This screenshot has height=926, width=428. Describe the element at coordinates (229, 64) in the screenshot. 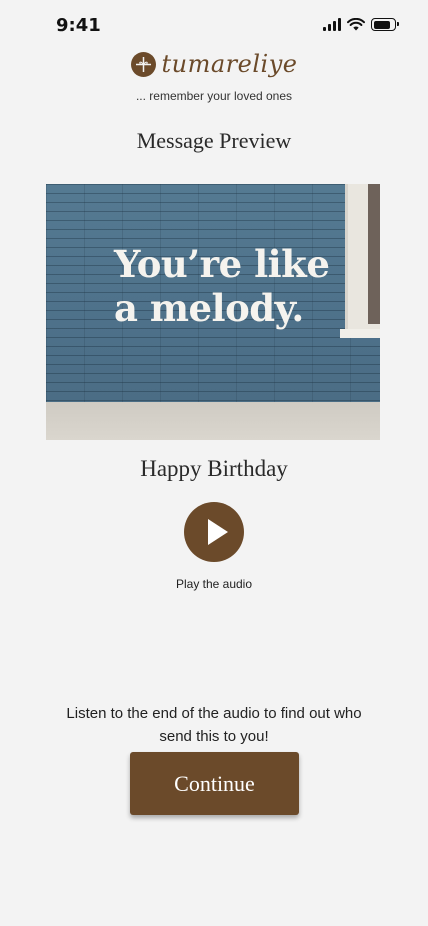

I see `brand-name: tumareliye` at that location.